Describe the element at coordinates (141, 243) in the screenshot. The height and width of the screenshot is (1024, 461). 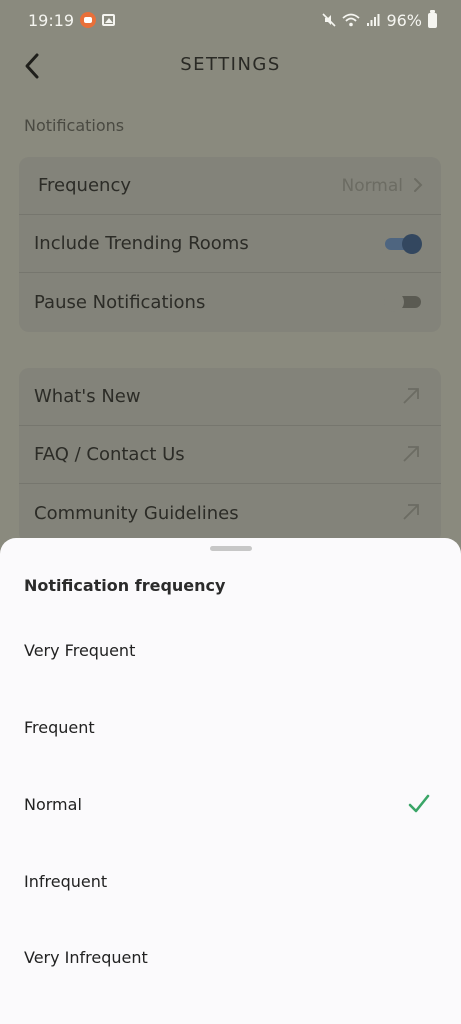
I see `include-trending-label: Include Trending Rooms` at that location.